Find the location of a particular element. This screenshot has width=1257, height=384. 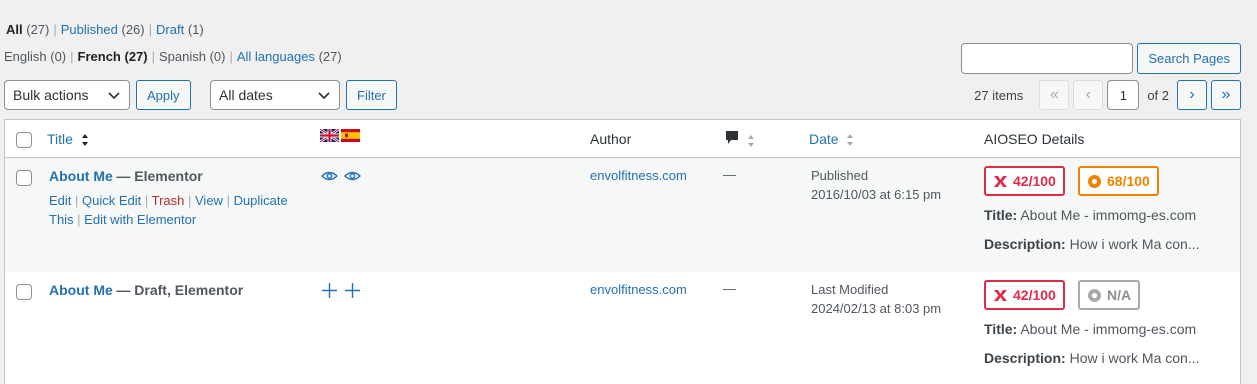

select-all-checkbox is located at coordinates (24, 140).